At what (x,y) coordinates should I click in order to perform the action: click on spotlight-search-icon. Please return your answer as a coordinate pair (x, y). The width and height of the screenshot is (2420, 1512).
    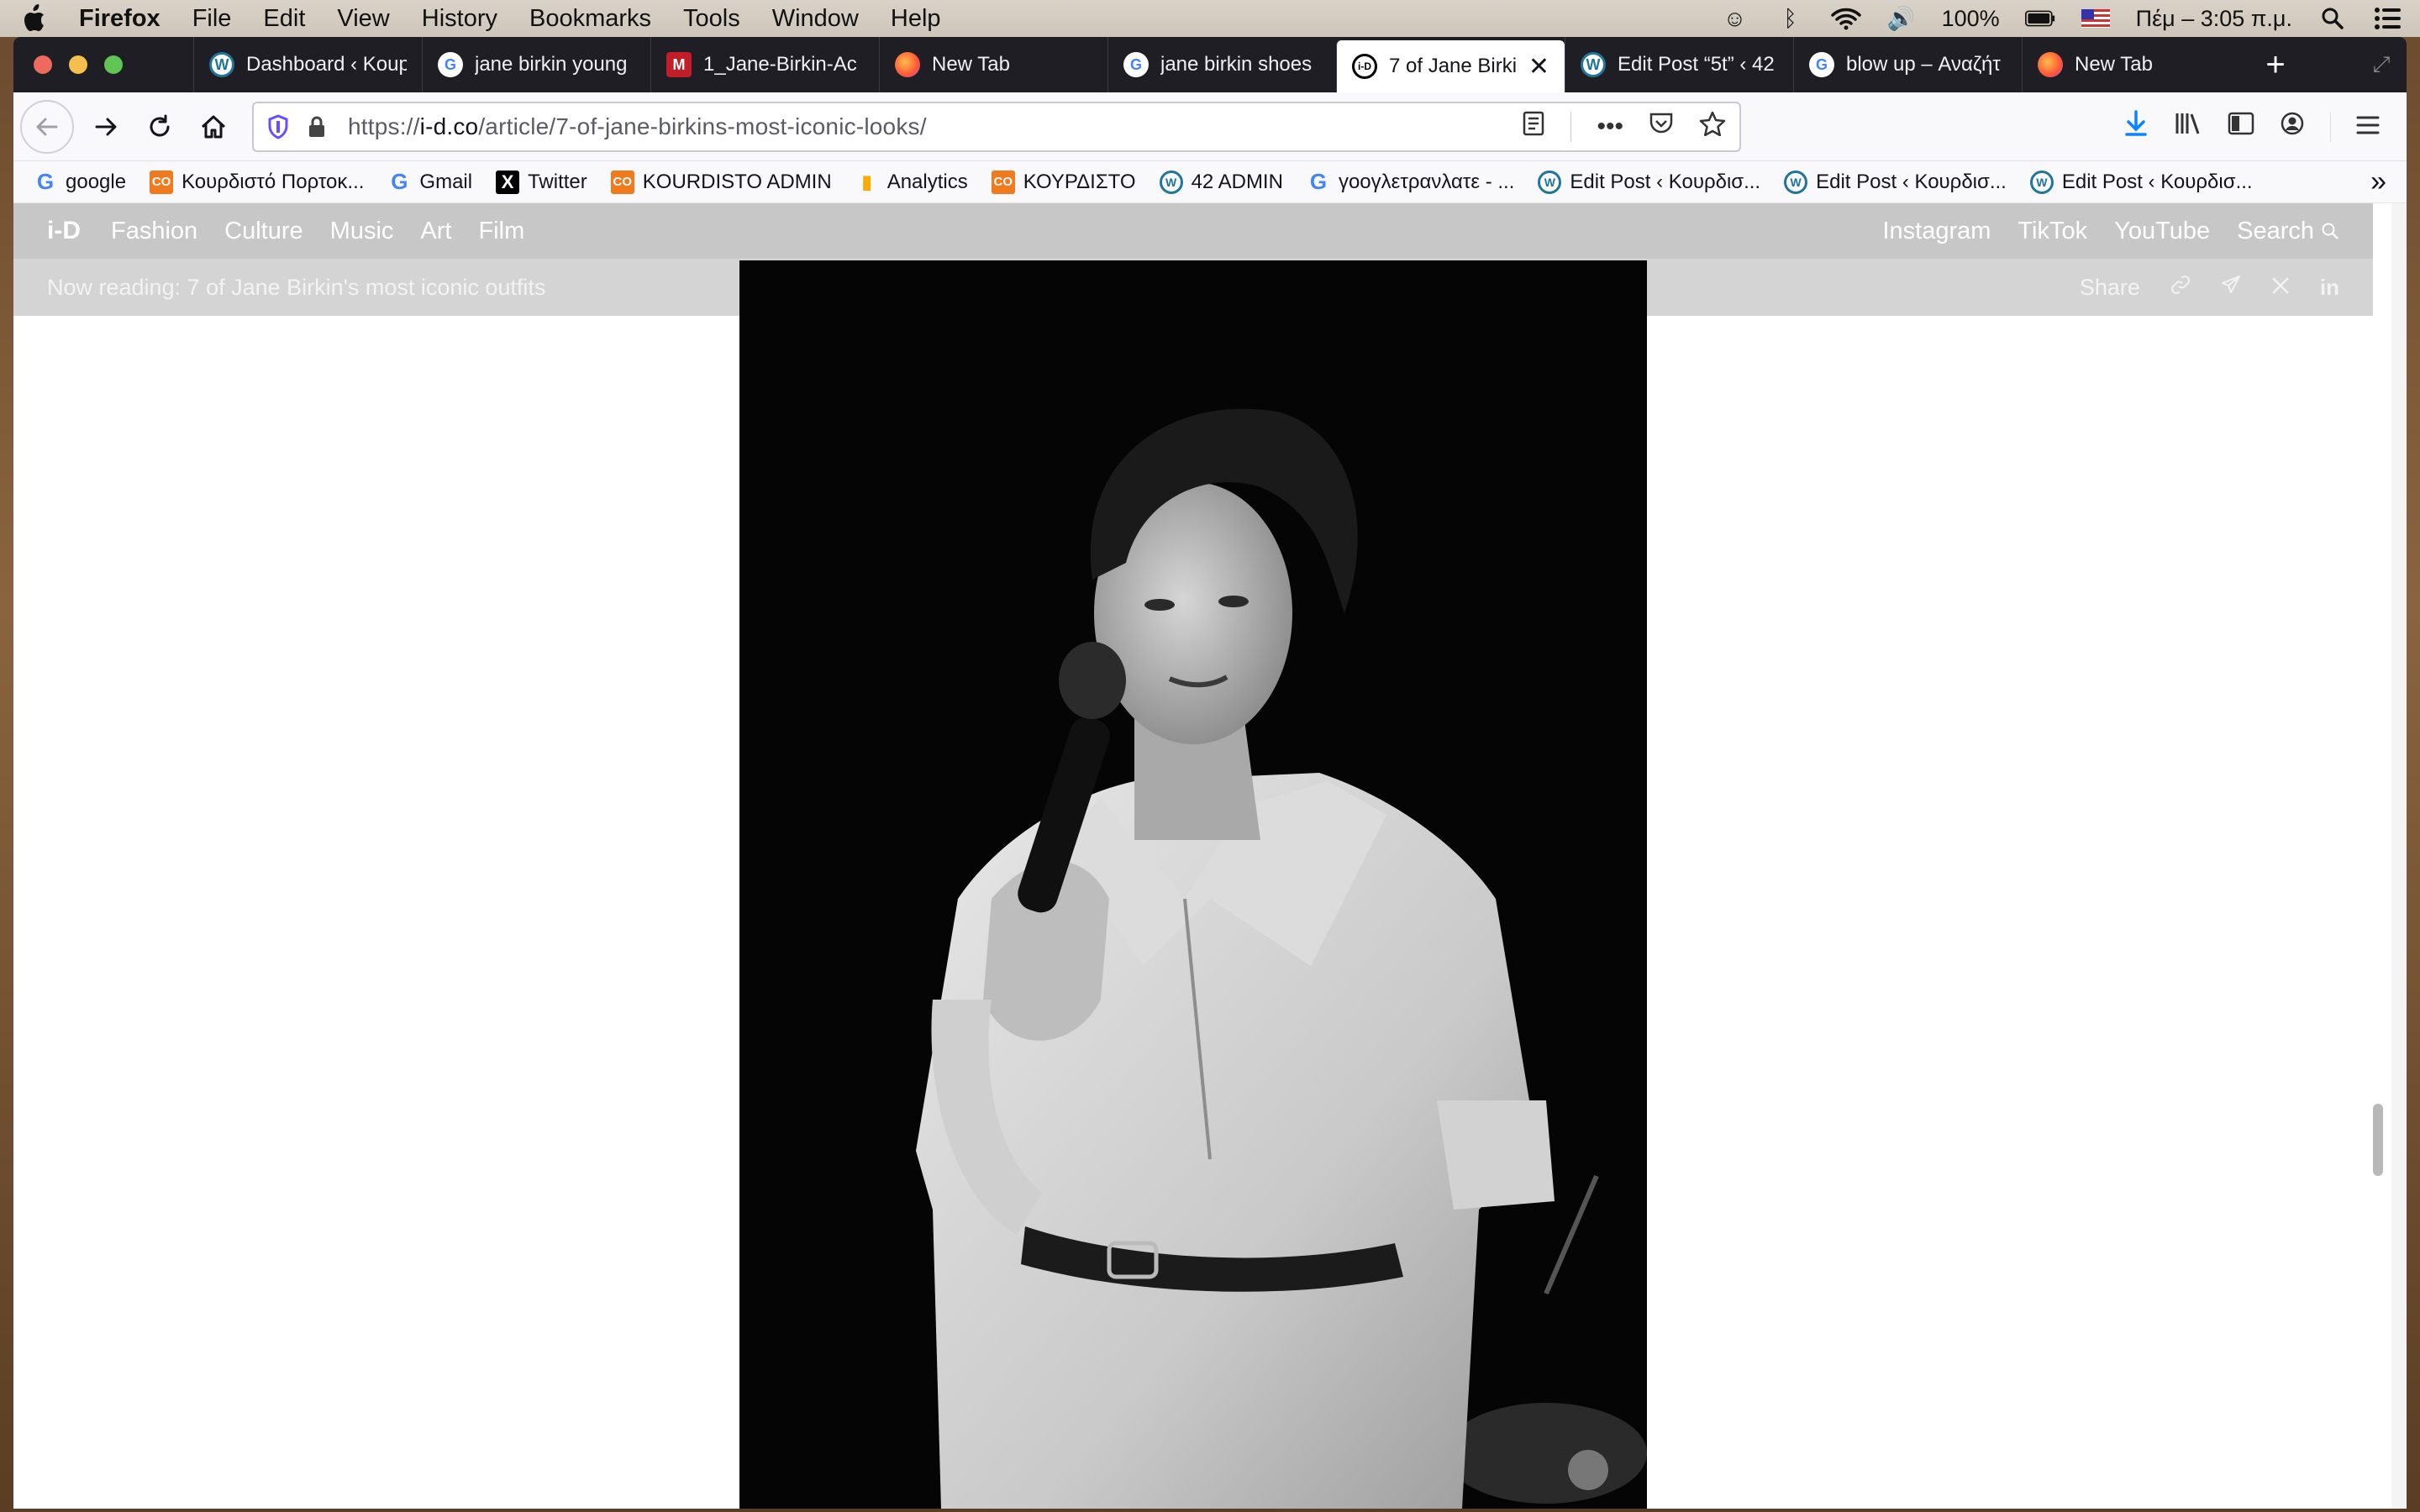
    Looking at the image, I should click on (2332, 18).